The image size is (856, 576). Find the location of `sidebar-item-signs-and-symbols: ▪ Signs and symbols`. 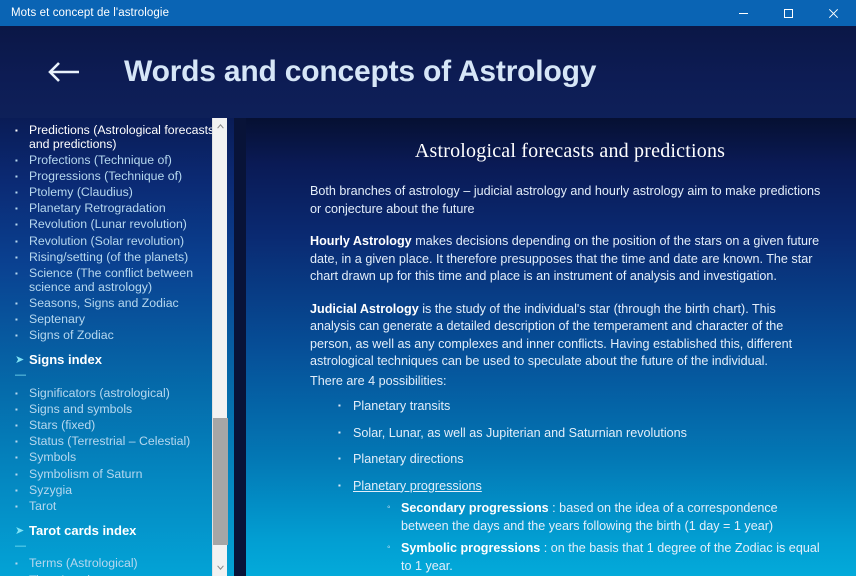

sidebar-item-signs-and-symbols: ▪ Signs and symbols is located at coordinates (118, 409).